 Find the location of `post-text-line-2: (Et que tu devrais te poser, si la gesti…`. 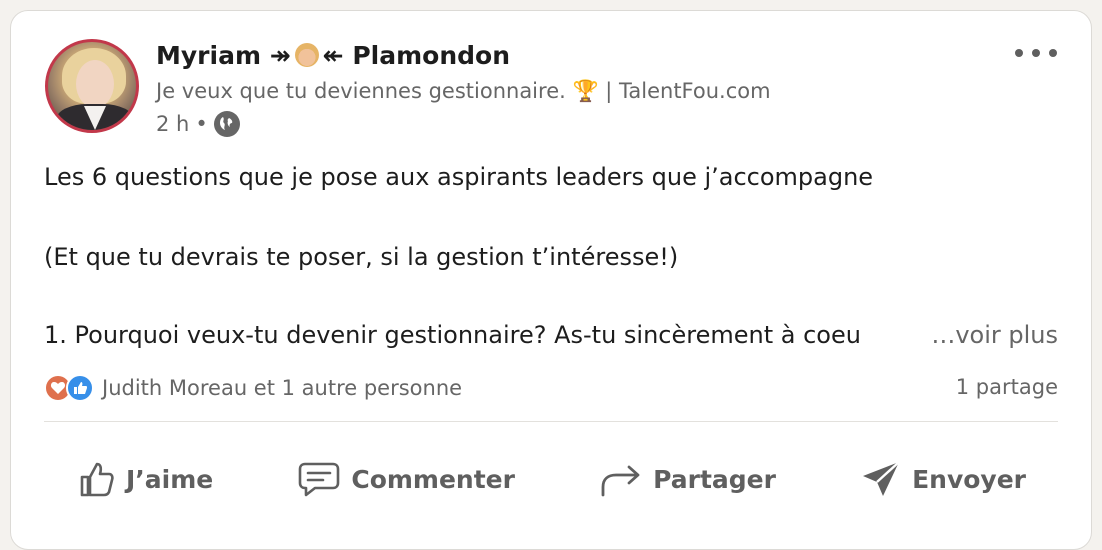

post-text-line-2: (Et que tu devrais te poser, si la gesti… is located at coordinates (361, 257).